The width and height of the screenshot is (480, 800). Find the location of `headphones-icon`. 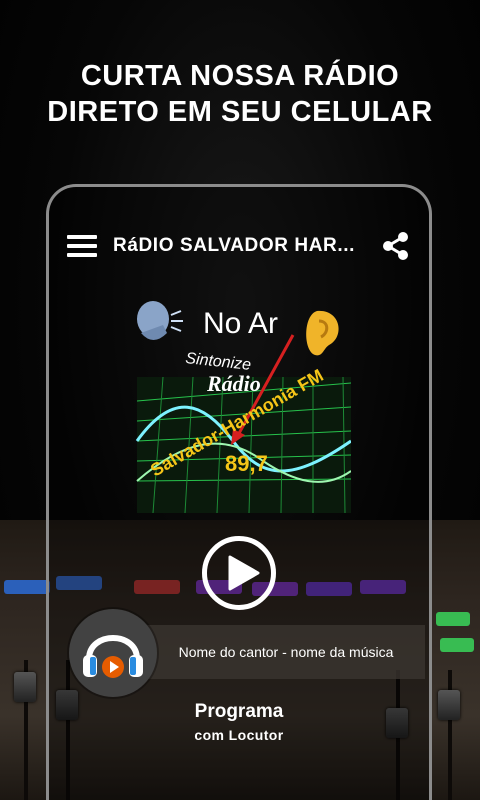

headphones-icon is located at coordinates (113, 656).